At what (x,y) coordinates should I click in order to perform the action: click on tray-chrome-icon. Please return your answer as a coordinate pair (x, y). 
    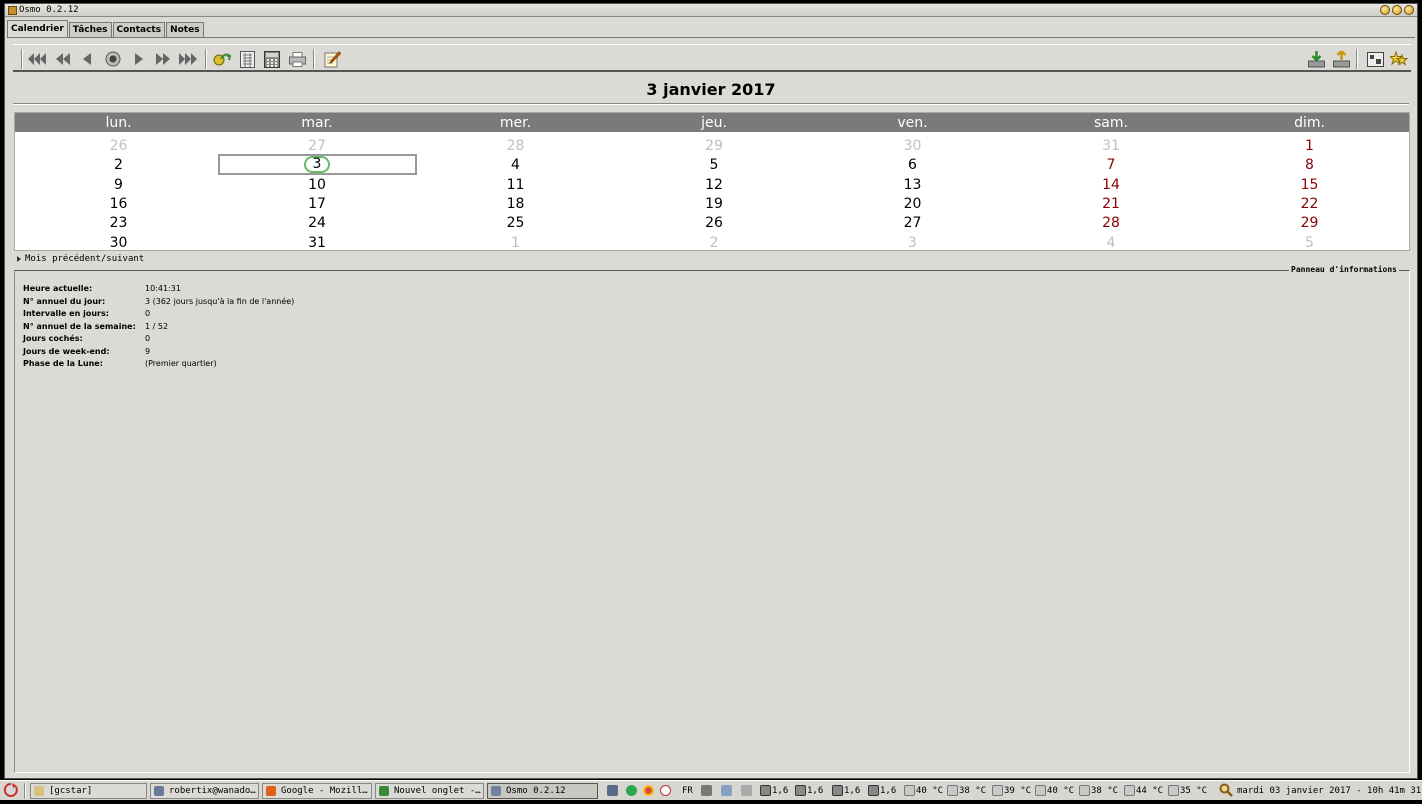
    Looking at the image, I should click on (649, 791).